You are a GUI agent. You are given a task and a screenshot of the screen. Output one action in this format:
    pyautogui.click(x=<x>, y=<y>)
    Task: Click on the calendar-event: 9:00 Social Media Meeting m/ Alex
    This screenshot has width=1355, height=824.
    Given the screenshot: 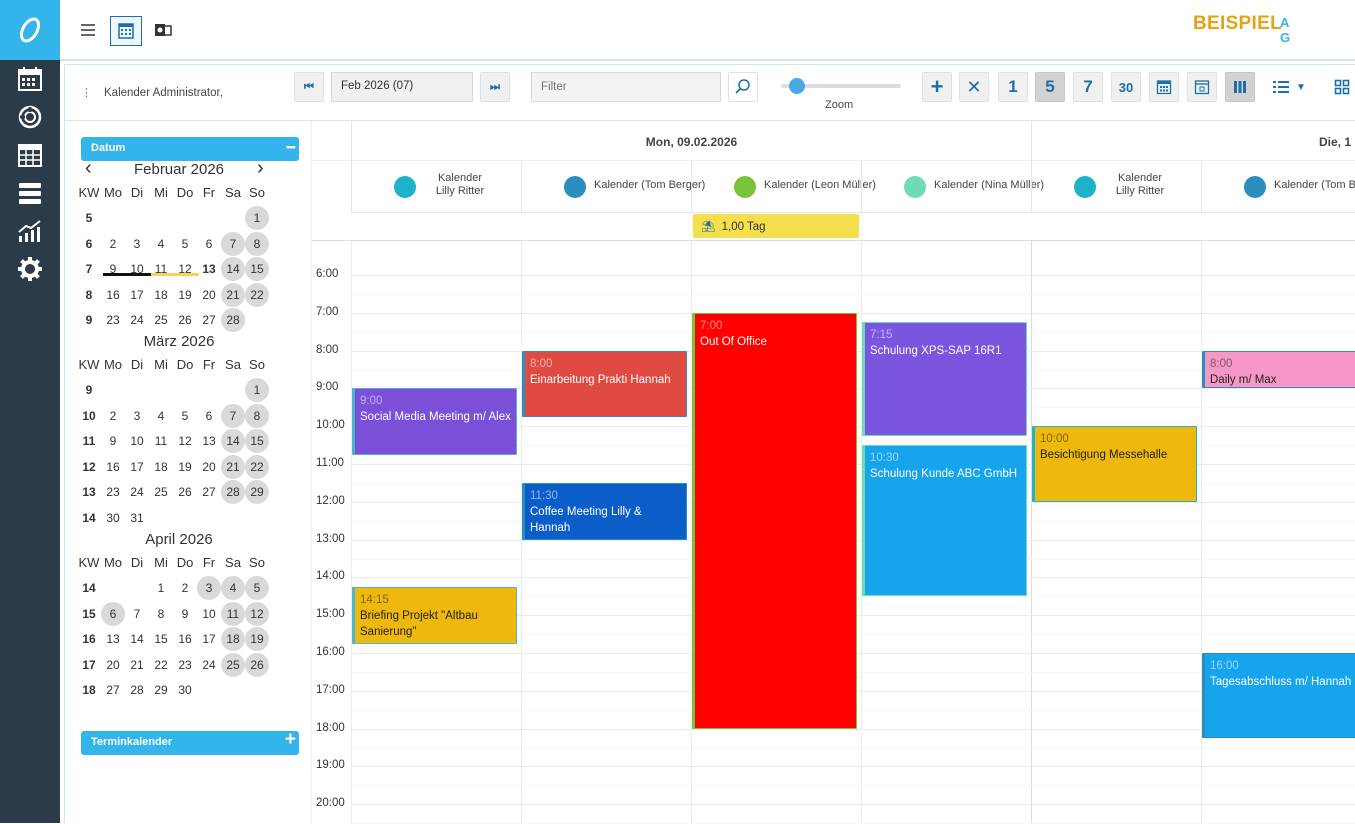 What is the action you would take?
    pyautogui.click(x=434, y=421)
    